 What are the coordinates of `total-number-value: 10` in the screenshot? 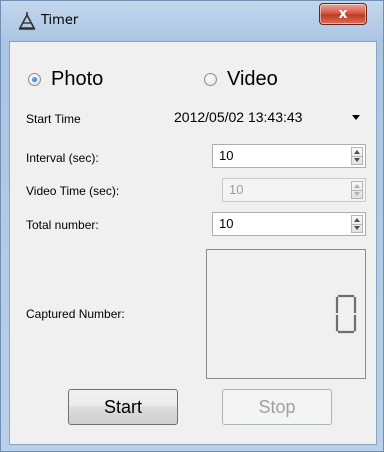 It's located at (226, 223).